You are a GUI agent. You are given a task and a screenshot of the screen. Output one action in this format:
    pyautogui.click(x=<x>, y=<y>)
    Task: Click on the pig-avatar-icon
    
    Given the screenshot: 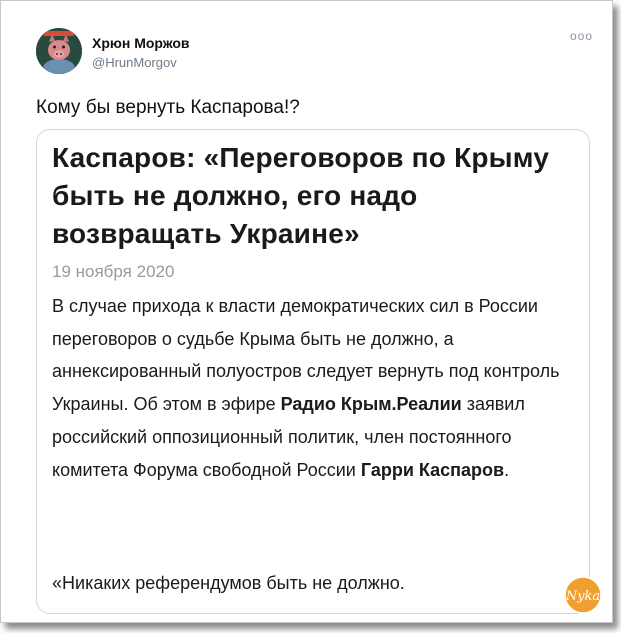 What is the action you would take?
    pyautogui.click(x=59, y=51)
    